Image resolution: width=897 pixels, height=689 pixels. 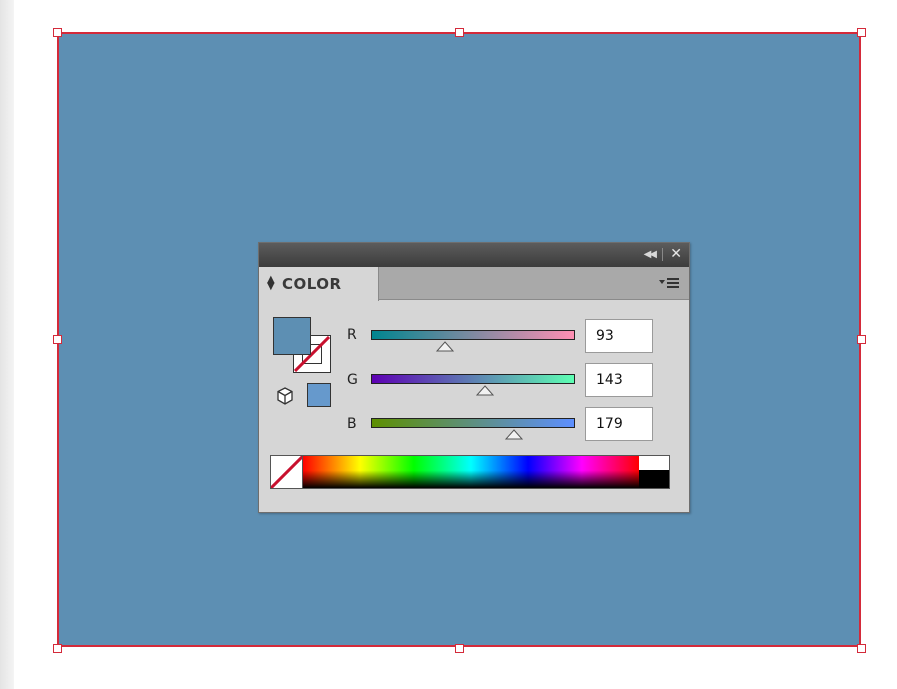 I want to click on up-down-arrows-icon: ▲ ▼, so click(x=271, y=283).